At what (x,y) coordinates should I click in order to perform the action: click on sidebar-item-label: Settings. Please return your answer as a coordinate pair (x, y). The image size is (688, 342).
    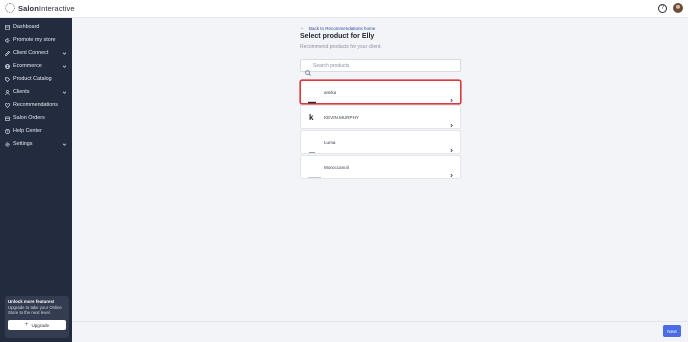
    Looking at the image, I should click on (23, 144).